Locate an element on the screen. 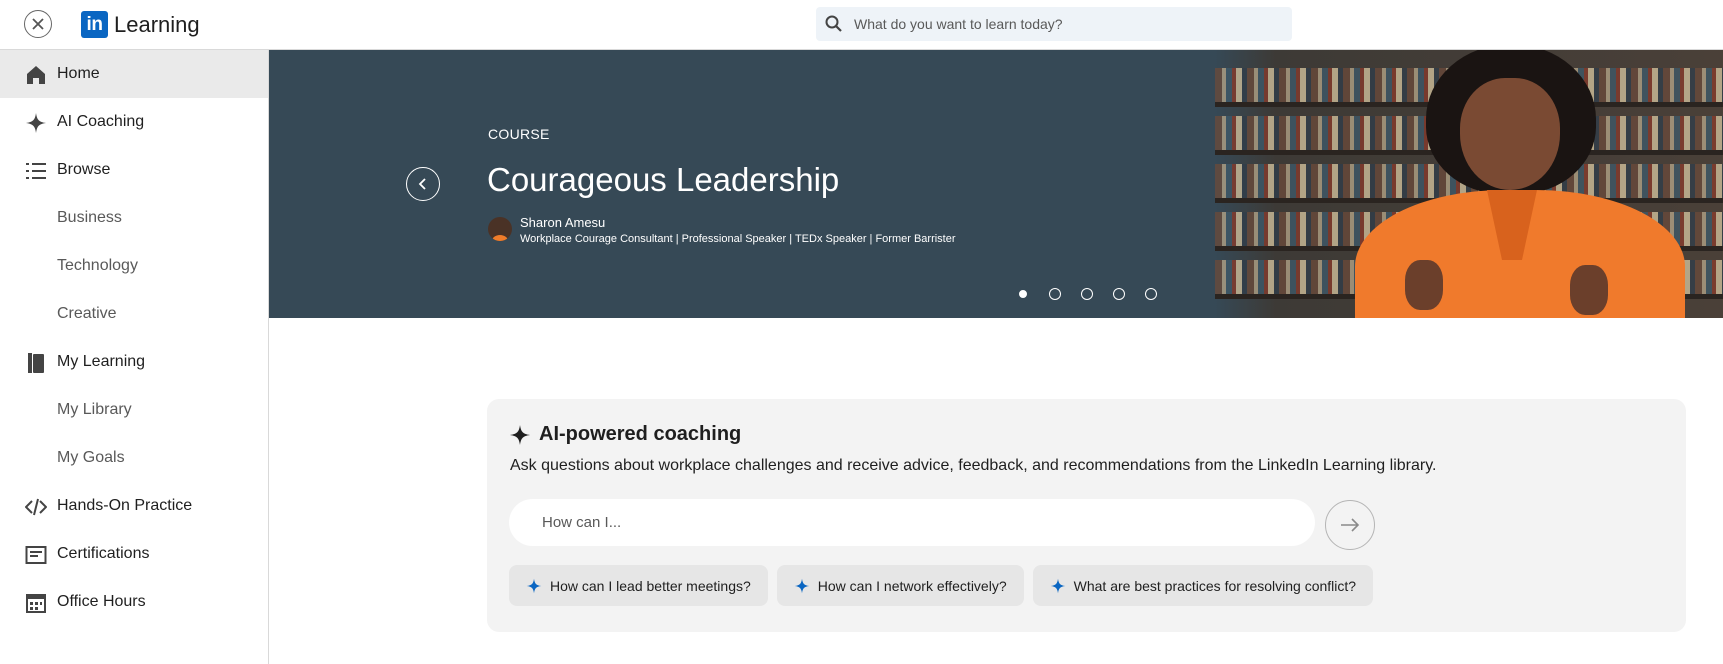 The height and width of the screenshot is (664, 1723). arrow-right-icon is located at coordinates (1350, 525).